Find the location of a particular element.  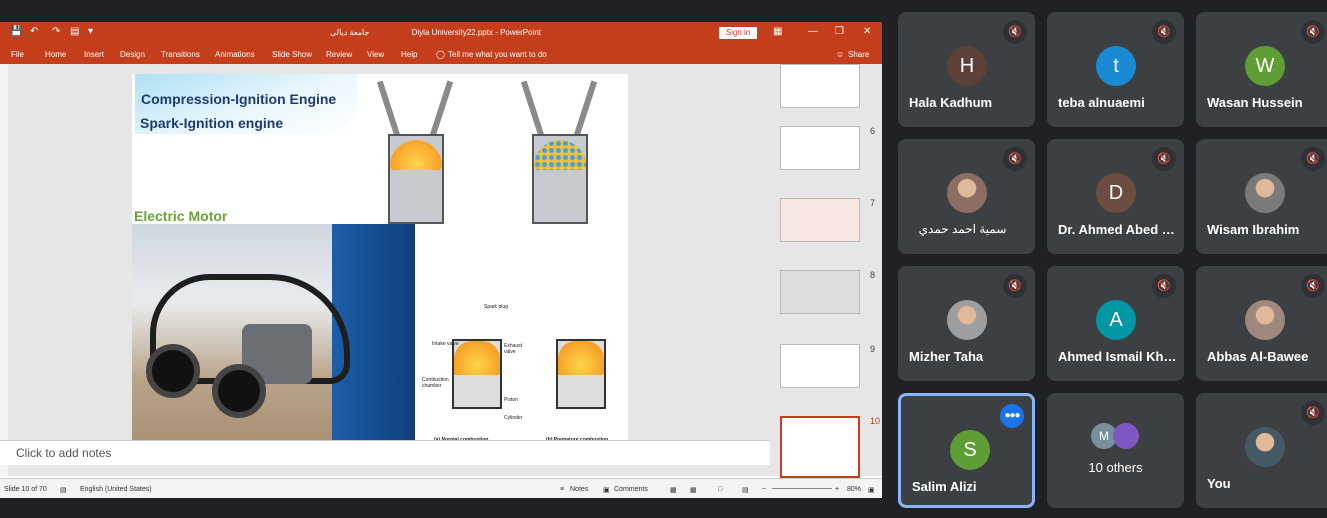

slide-number: 10 is located at coordinates (875, 421).